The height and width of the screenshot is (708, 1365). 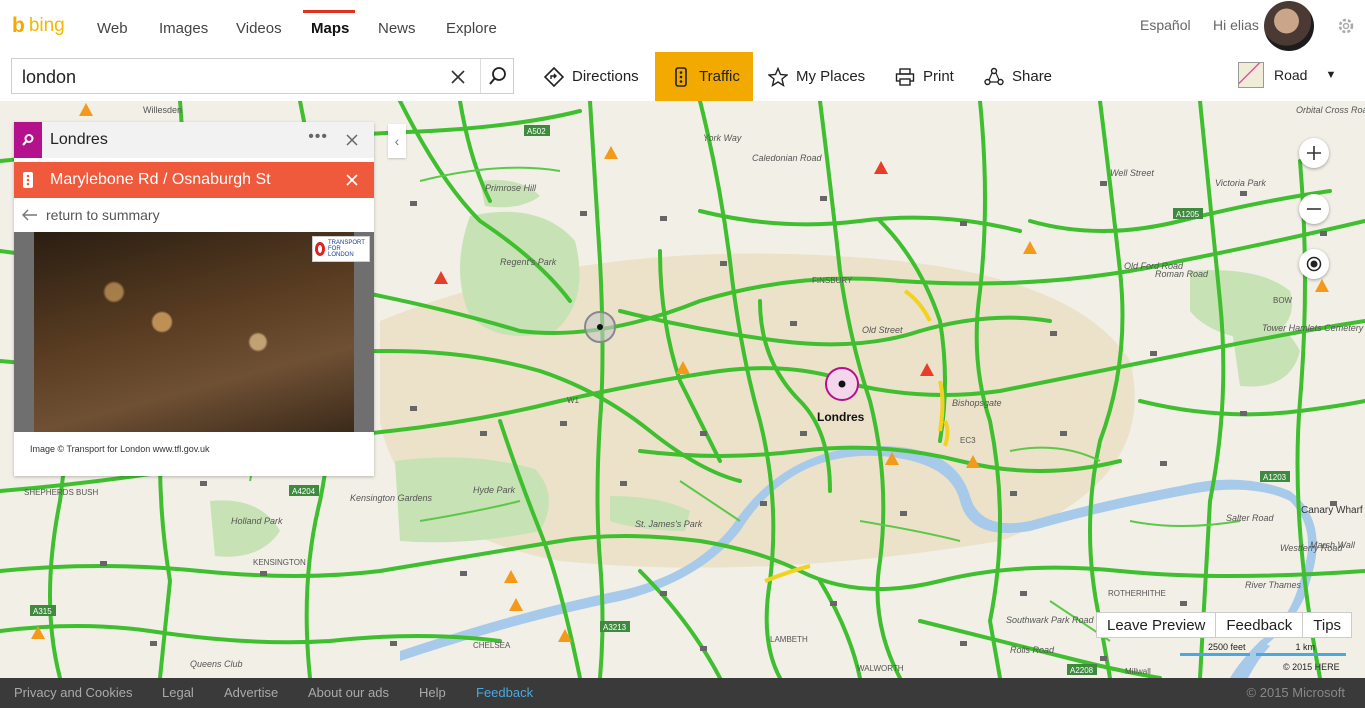 I want to click on printer-icon, so click(x=905, y=76).